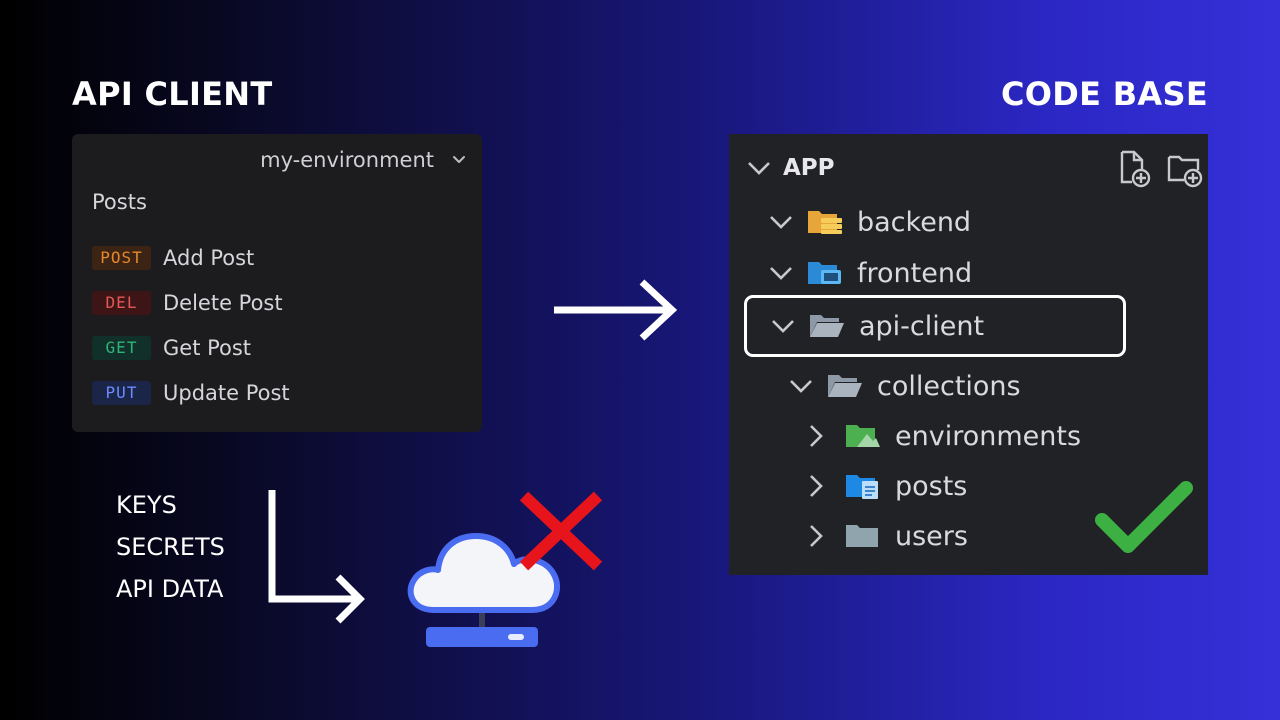  Describe the element at coordinates (170, 547) in the screenshot. I see `keys-item: SECRETS` at that location.